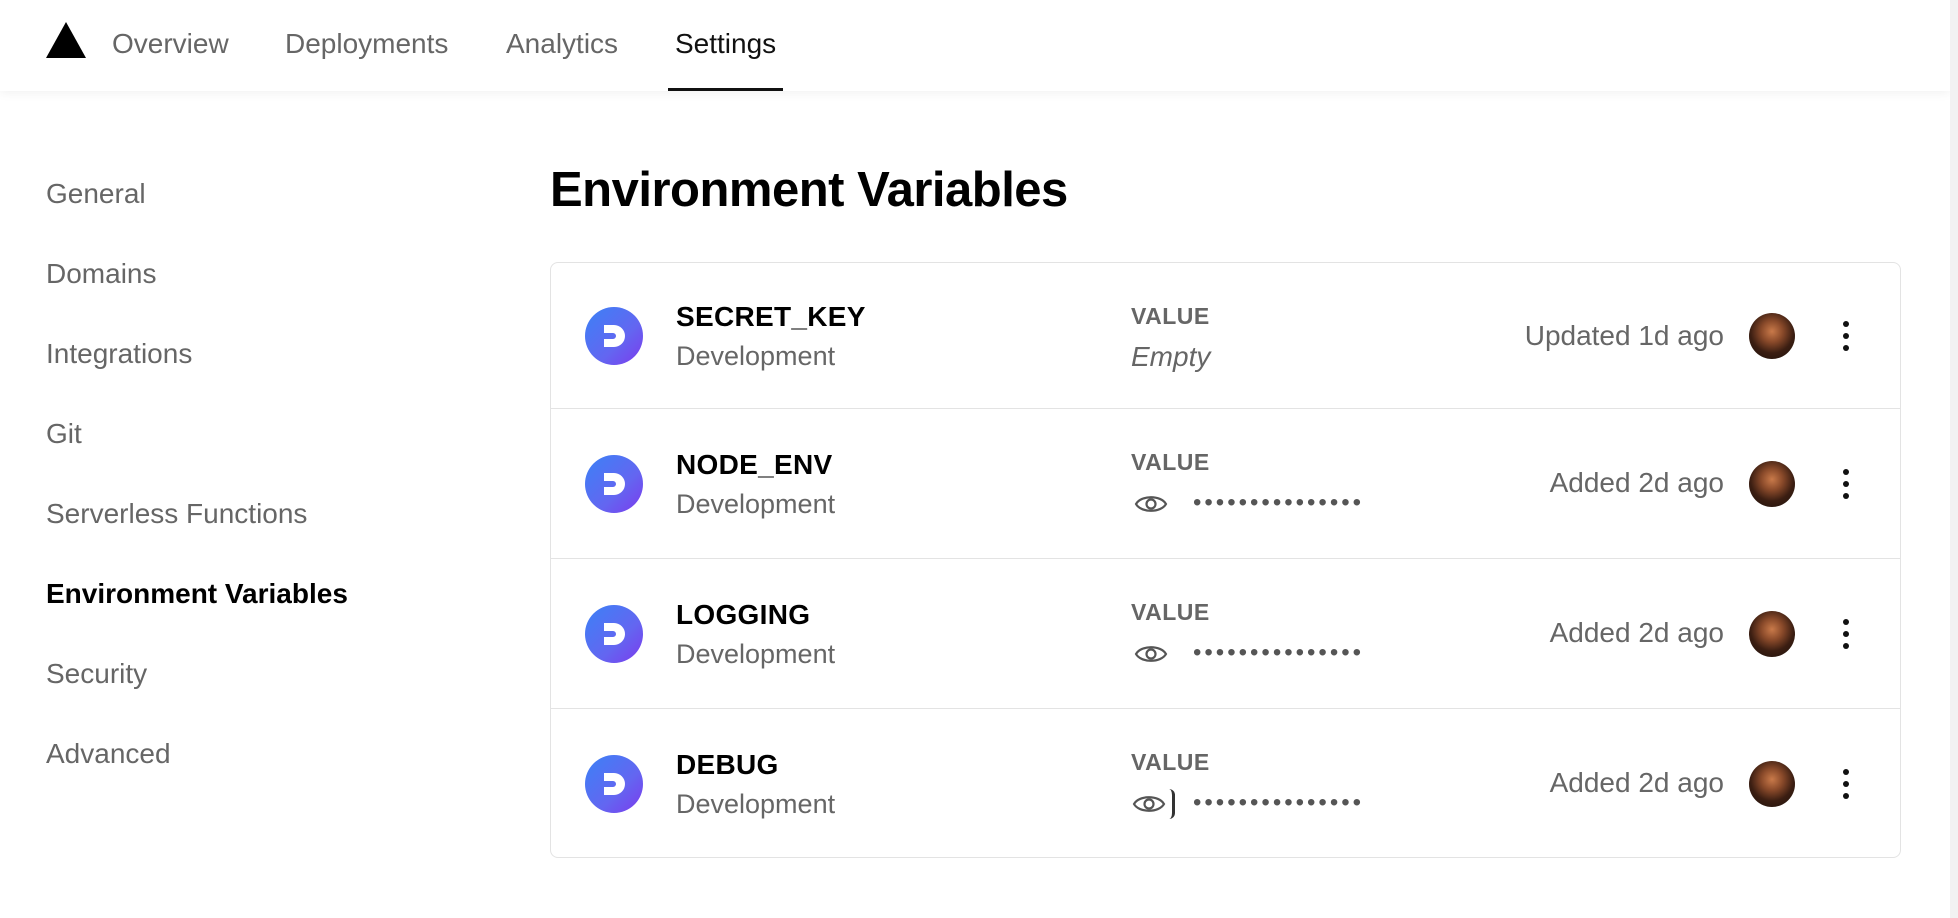 This screenshot has height=918, width=1958. What do you see at coordinates (1171, 356) in the screenshot?
I see `value-empty-text: Empty` at bounding box center [1171, 356].